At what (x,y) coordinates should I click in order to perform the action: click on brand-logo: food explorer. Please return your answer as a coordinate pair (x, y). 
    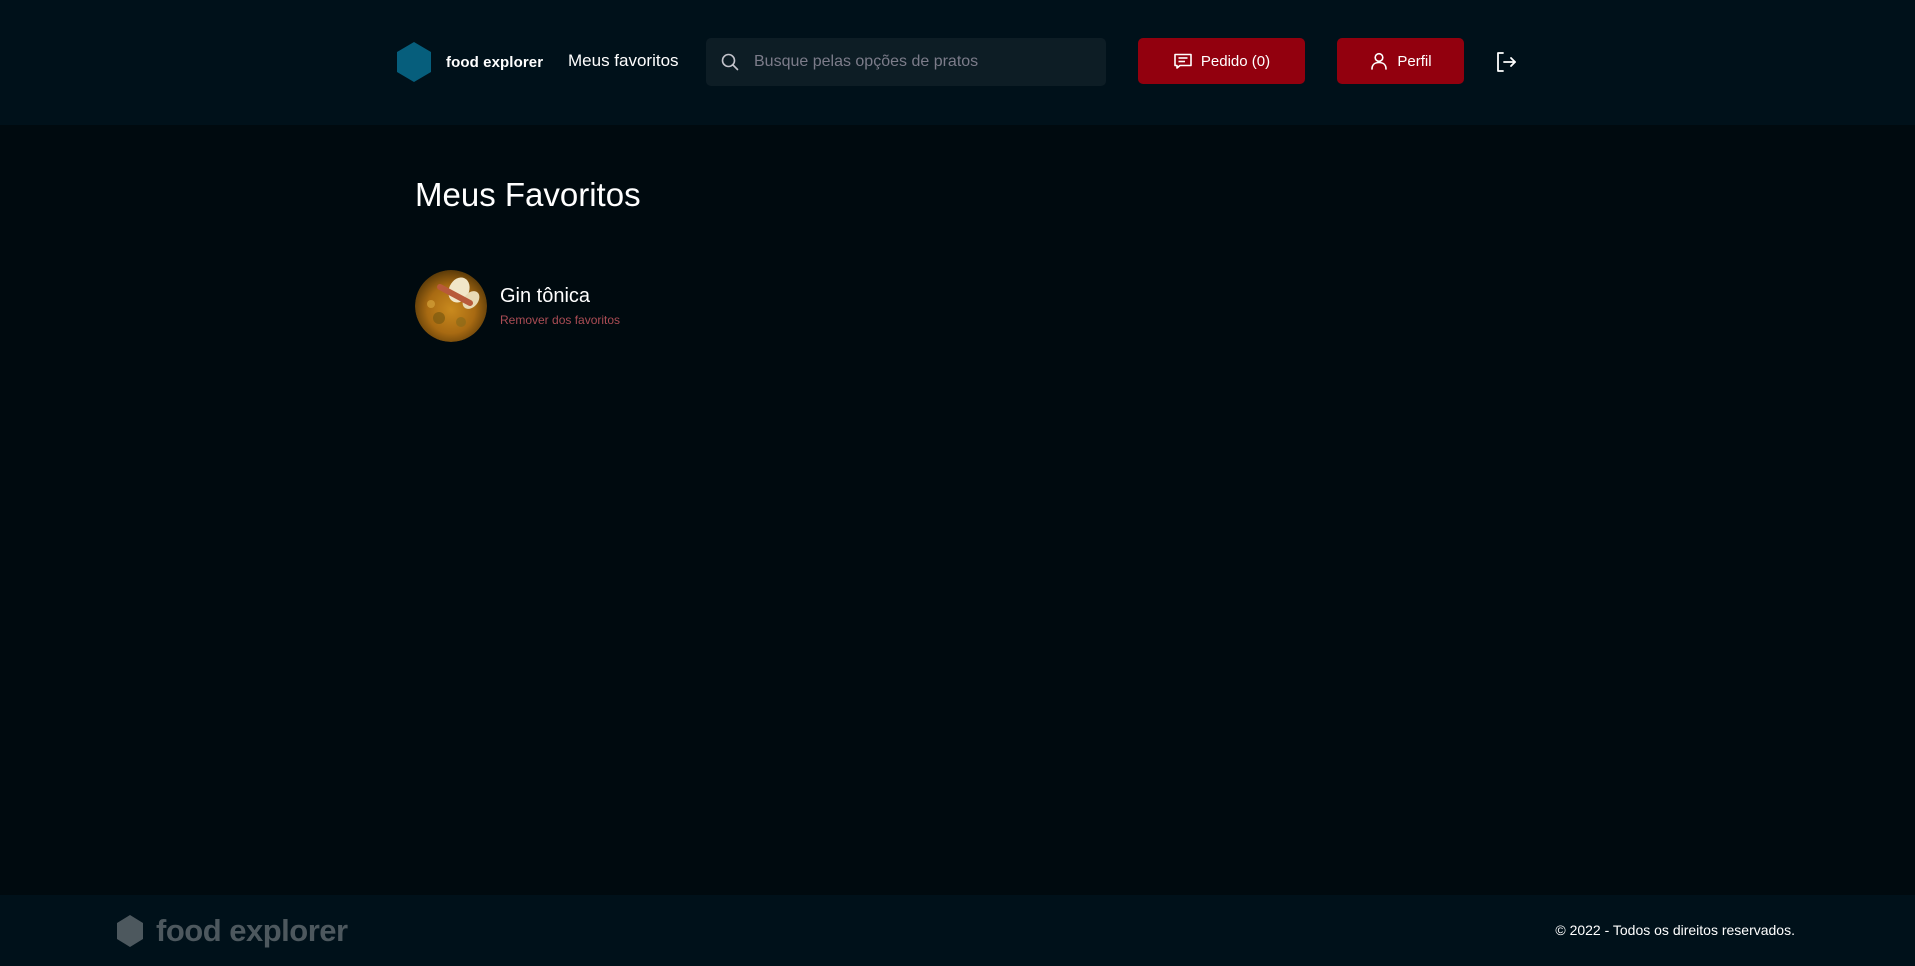
    Looking at the image, I should click on (469, 62).